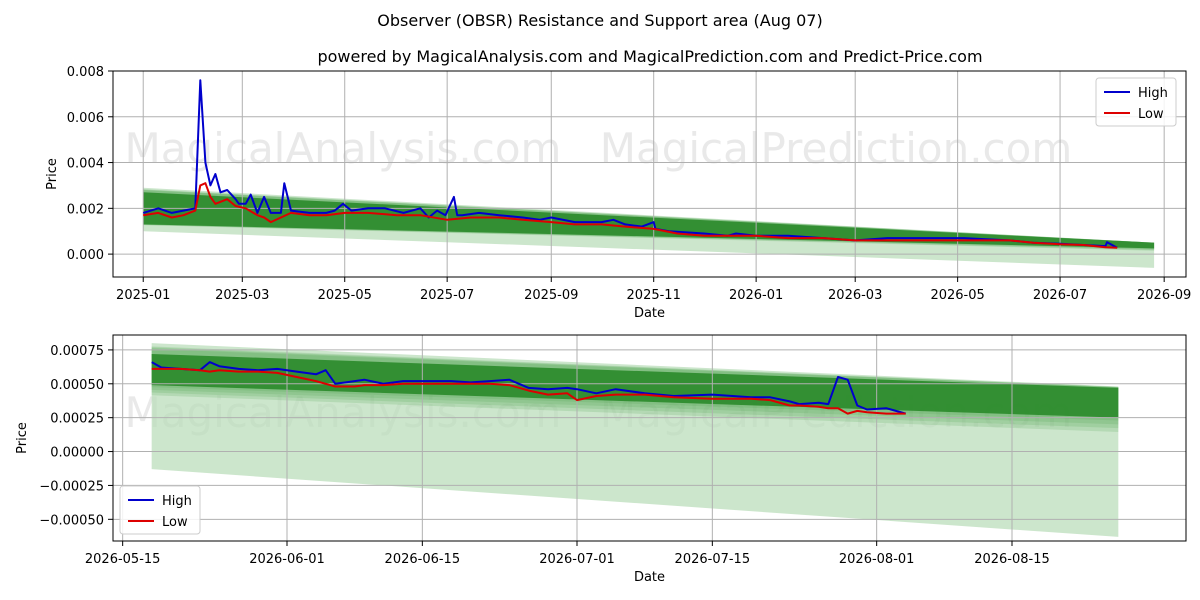 Image resolution: width=1200 pixels, height=600 pixels. I want to click on y-tick-label: 0.006, so click(85, 118).